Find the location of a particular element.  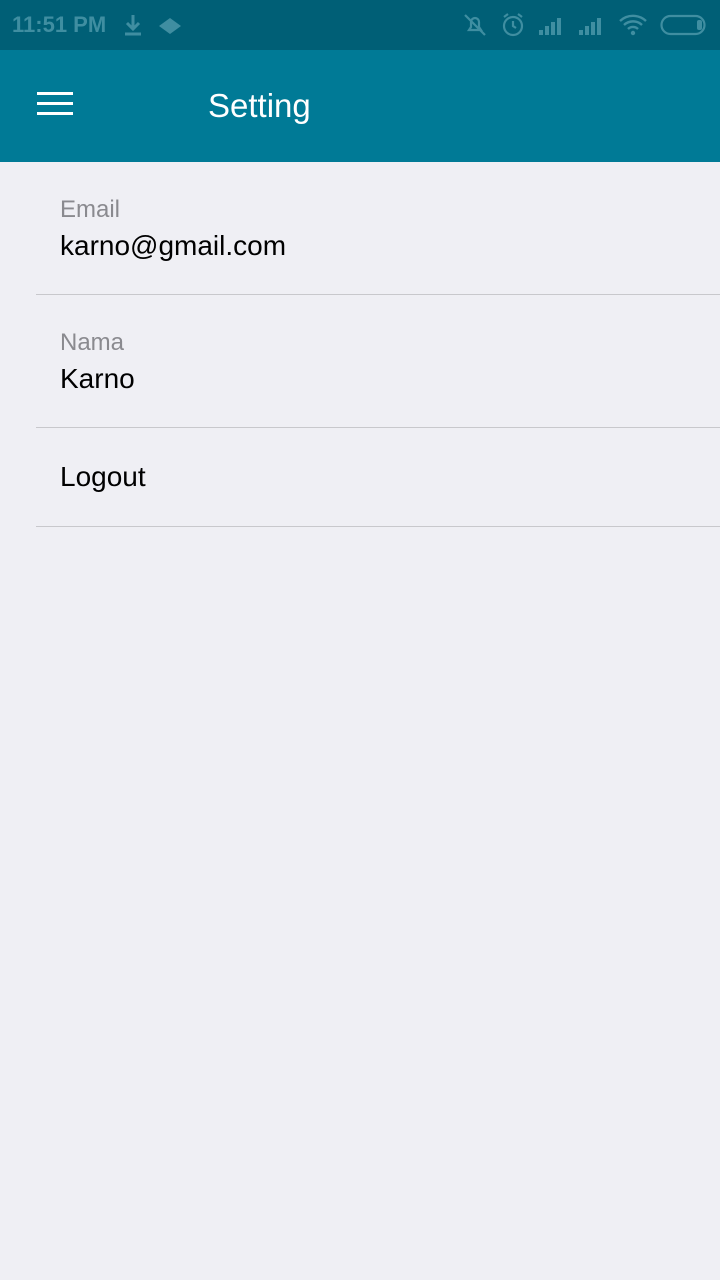

battery-icon is located at coordinates (684, 25).